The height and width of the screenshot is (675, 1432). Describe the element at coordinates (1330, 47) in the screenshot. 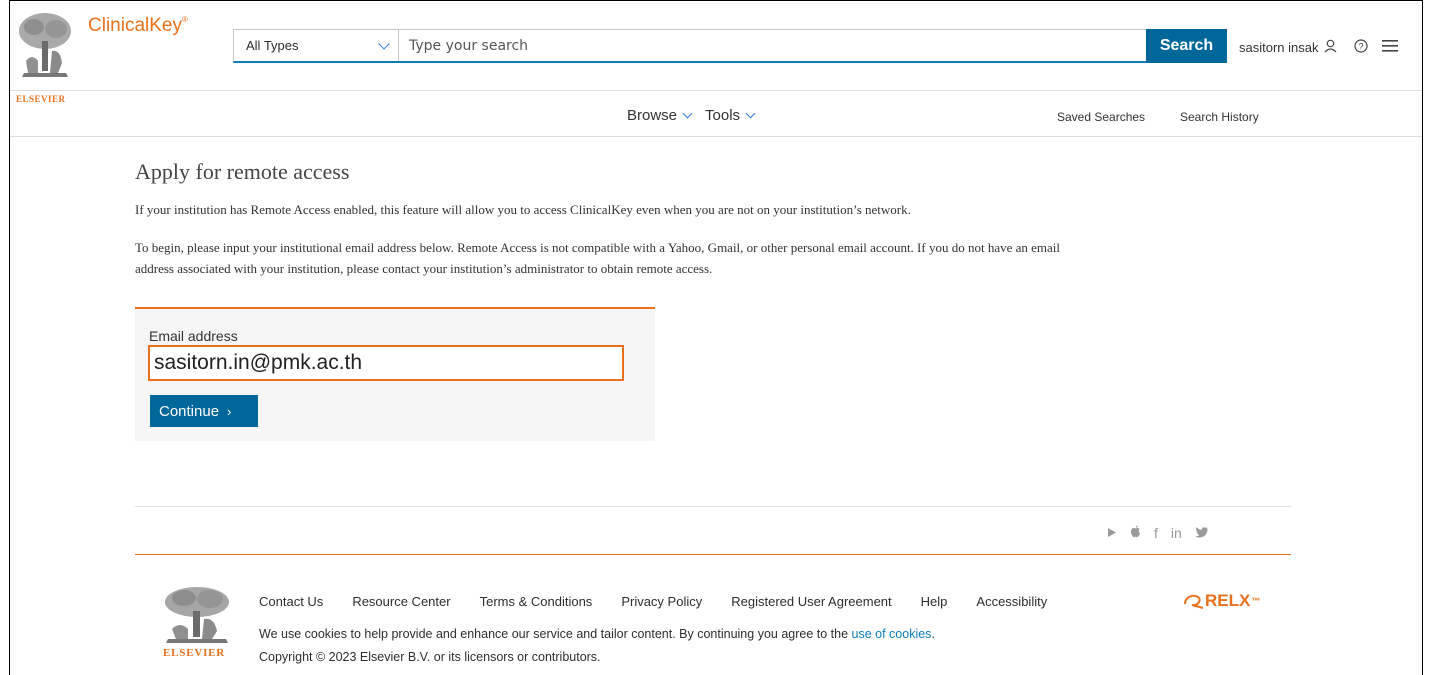

I see `user-icon` at that location.